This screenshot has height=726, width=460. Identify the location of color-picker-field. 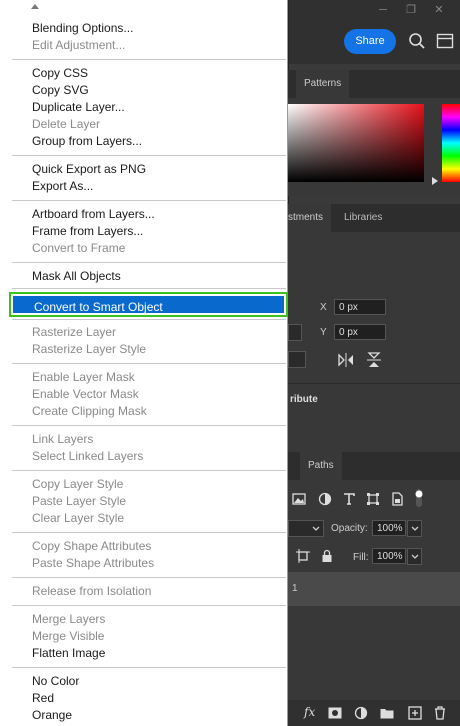
(356, 143).